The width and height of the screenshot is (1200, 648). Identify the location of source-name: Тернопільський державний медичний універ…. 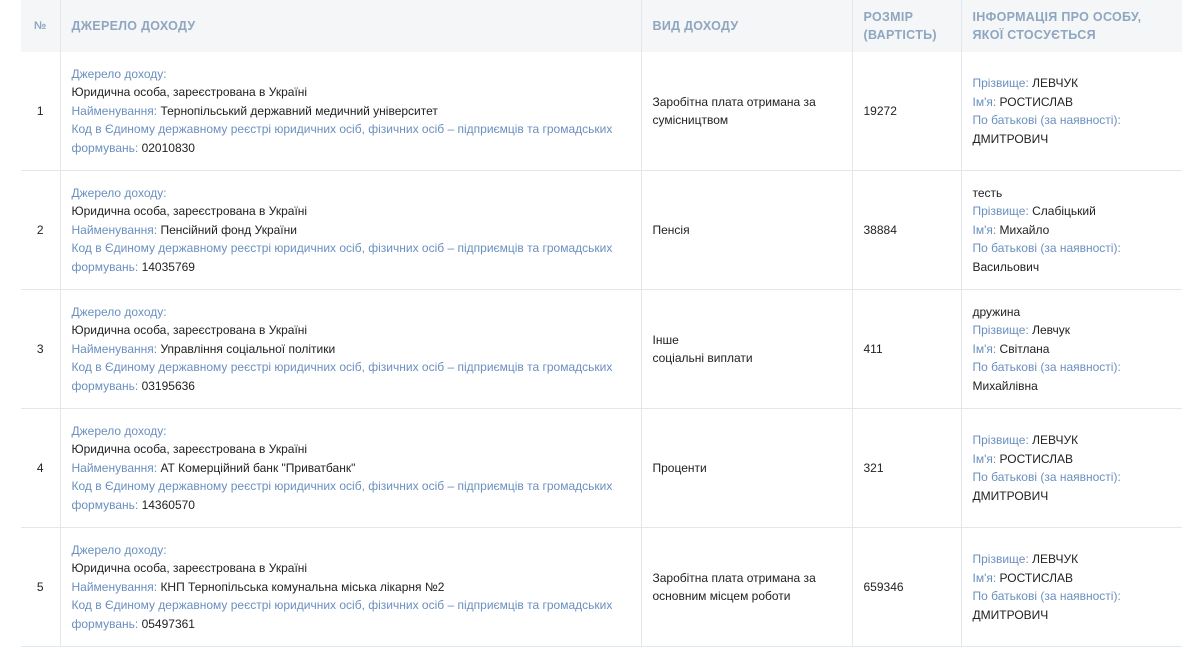
(299, 110).